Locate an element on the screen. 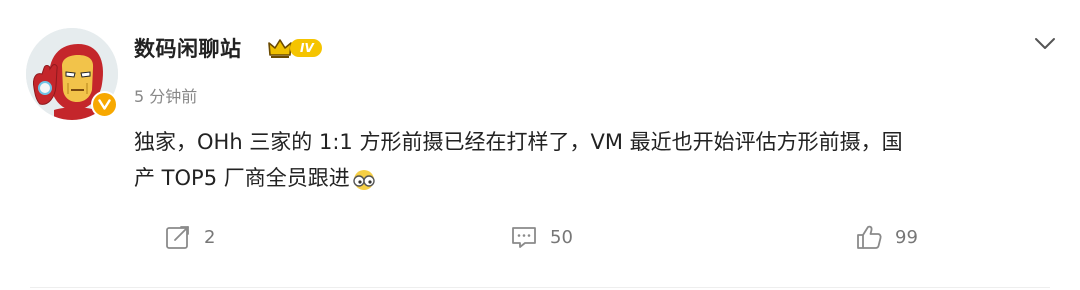 Image resolution: width=1080 pixels, height=290 pixels. thumbs-up-icon is located at coordinates (869, 237).